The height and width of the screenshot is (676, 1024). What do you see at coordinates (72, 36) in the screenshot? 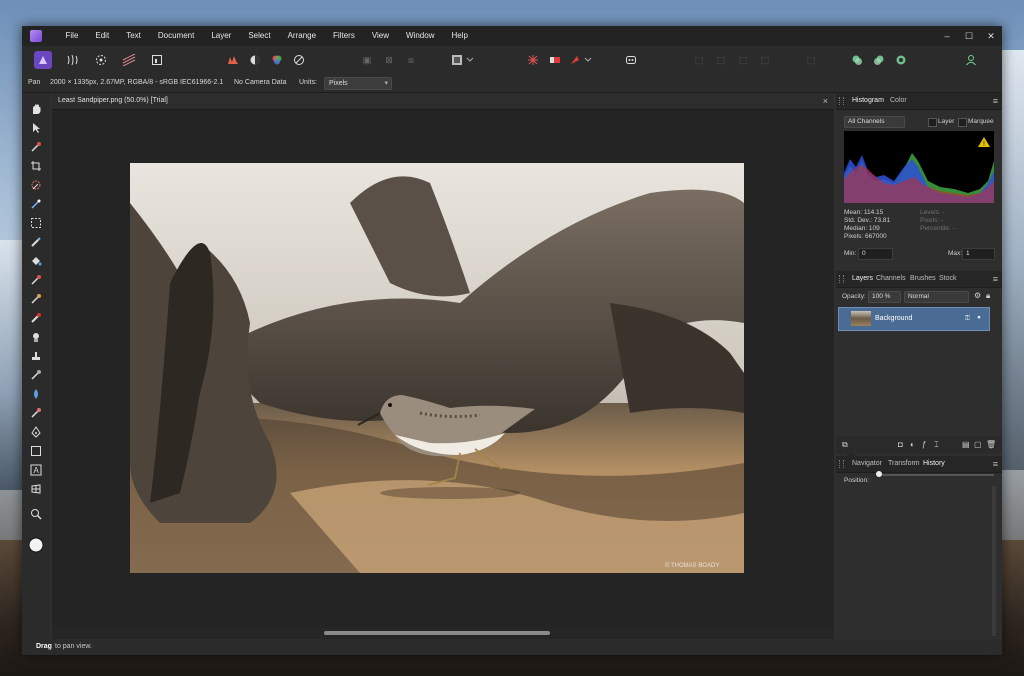
I see `menu-item-file: File` at bounding box center [72, 36].